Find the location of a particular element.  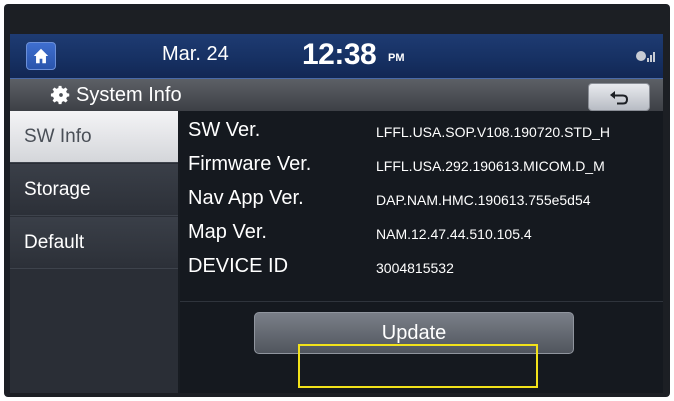

update-button: Update is located at coordinates (414, 333).